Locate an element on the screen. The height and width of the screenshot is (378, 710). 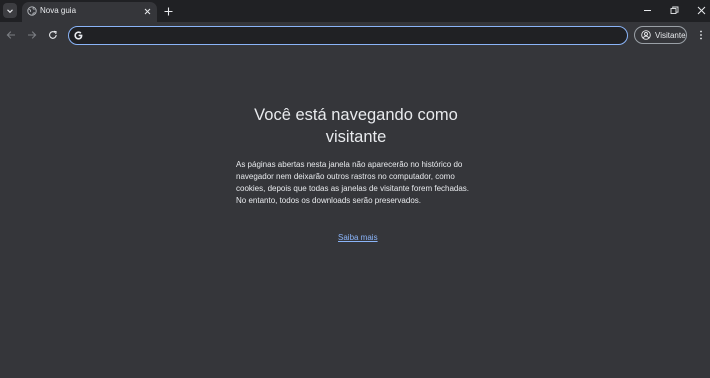
new-tab-button is located at coordinates (168, 11).